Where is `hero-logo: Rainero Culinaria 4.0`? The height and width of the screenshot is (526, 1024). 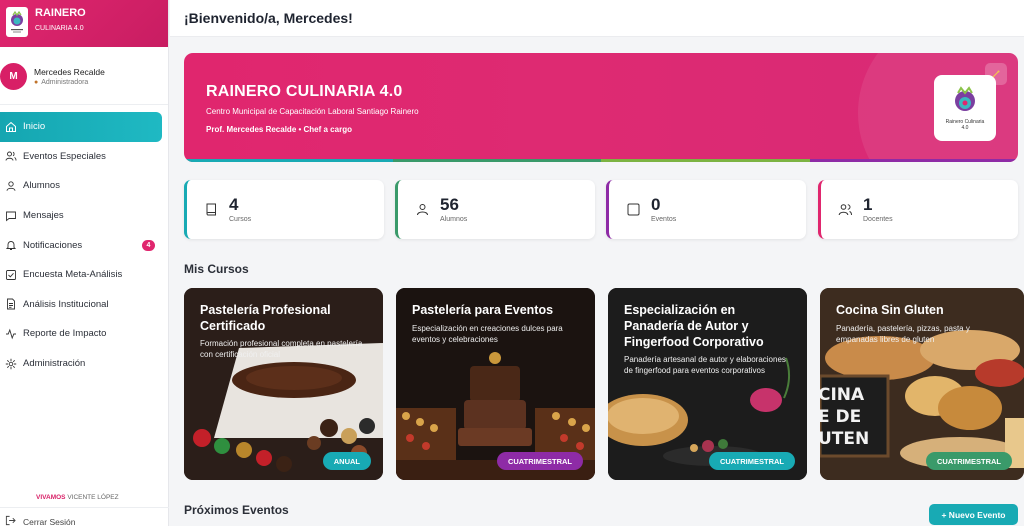
hero-logo: Rainero Culinaria 4.0 is located at coordinates (965, 108).